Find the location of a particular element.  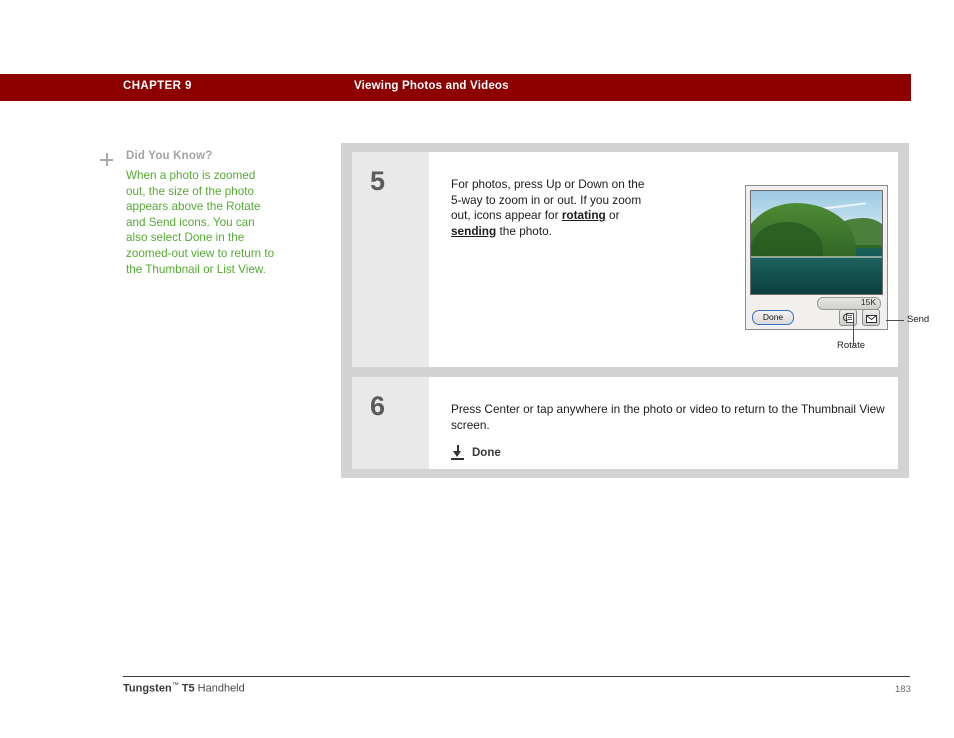

device-screenshot: 15K Done is located at coordinates (816, 257).